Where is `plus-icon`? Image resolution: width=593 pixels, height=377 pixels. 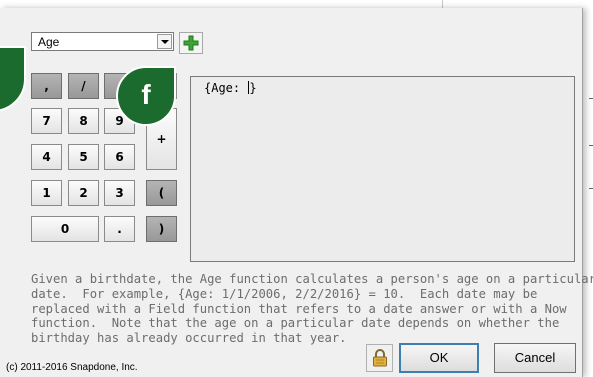
plus-icon is located at coordinates (191, 43).